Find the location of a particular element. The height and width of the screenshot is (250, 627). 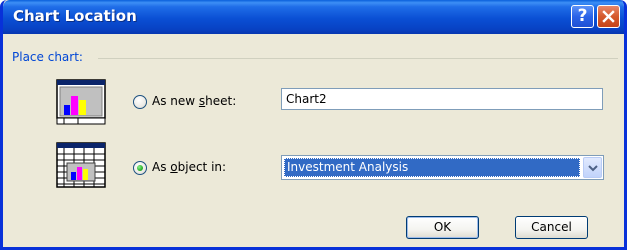

close-button is located at coordinates (608, 16).